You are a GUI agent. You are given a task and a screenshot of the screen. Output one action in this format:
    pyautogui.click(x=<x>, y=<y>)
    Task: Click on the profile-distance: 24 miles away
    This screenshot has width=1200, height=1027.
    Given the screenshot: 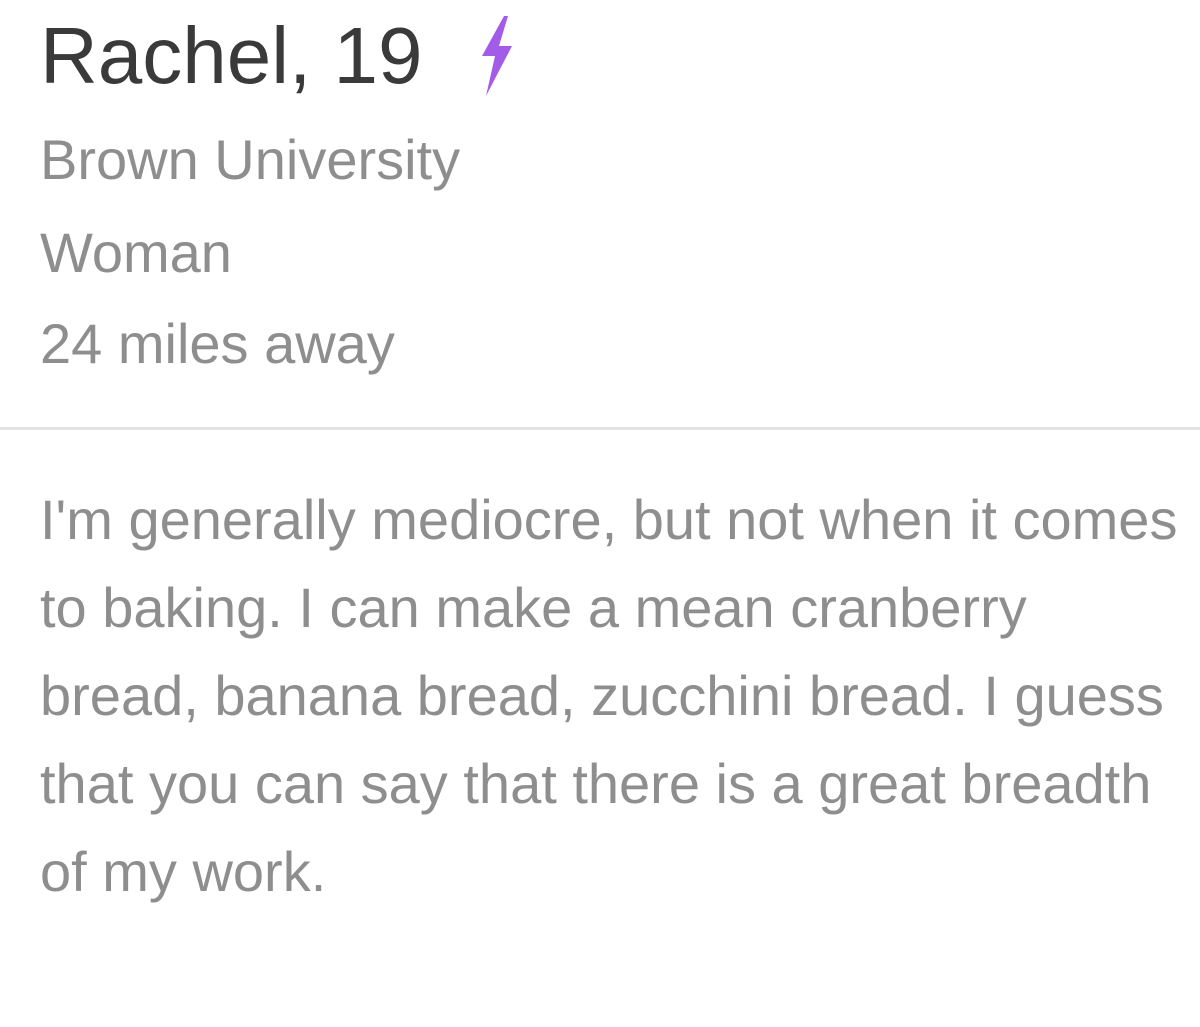 What is the action you would take?
    pyautogui.click(x=217, y=343)
    